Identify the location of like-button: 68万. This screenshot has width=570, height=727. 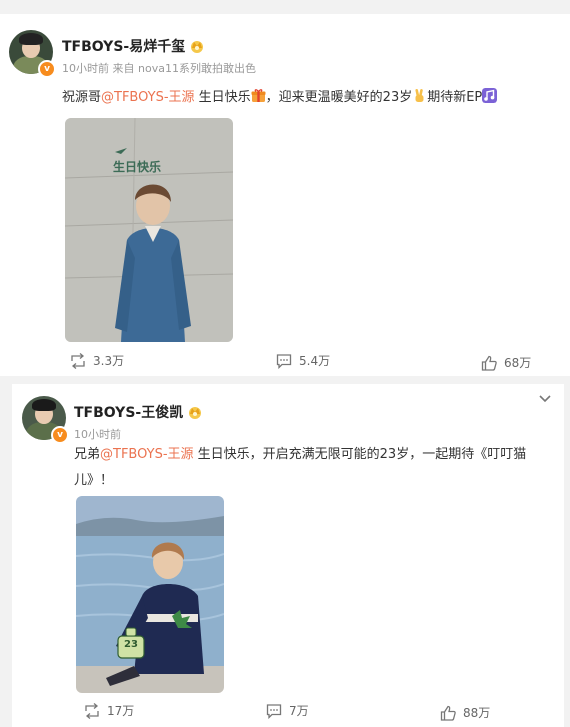
(506, 362).